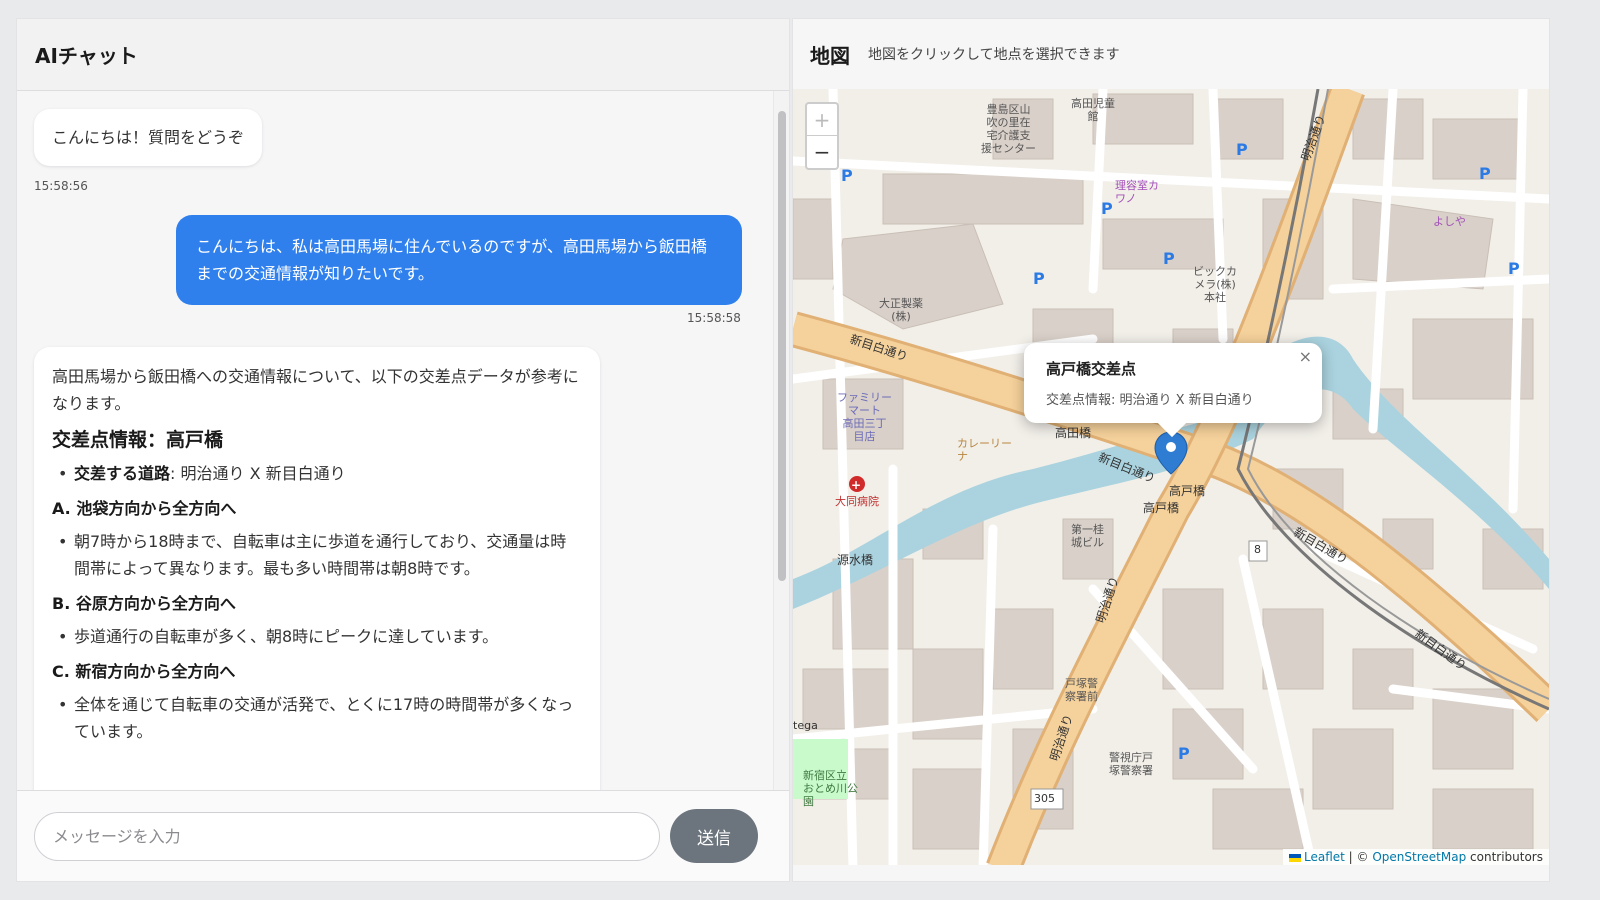 This screenshot has height=900, width=1600. What do you see at coordinates (830, 55) in the screenshot?
I see `map-title: 地図` at bounding box center [830, 55].